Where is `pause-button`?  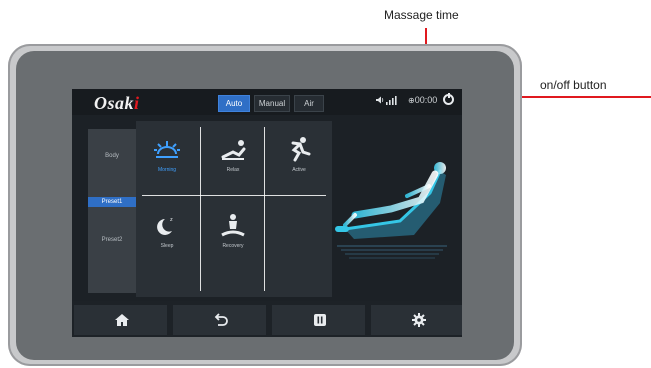
pause-button is located at coordinates (318, 320).